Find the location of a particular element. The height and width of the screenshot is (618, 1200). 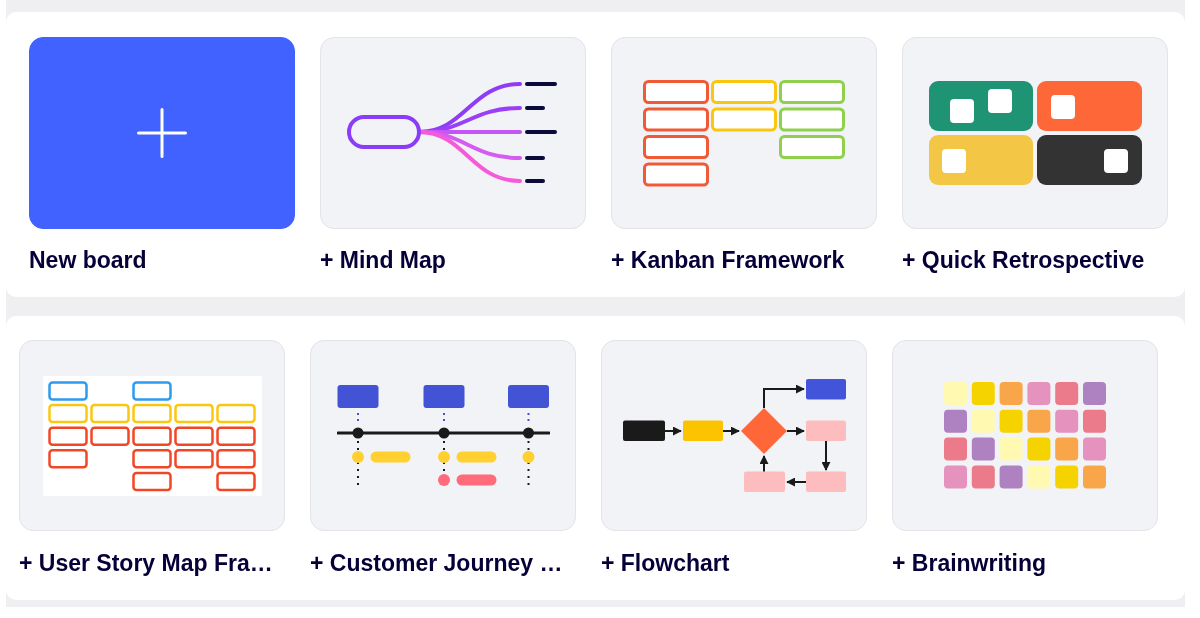

board-title: + Kanban Framework is located at coordinates (728, 260).